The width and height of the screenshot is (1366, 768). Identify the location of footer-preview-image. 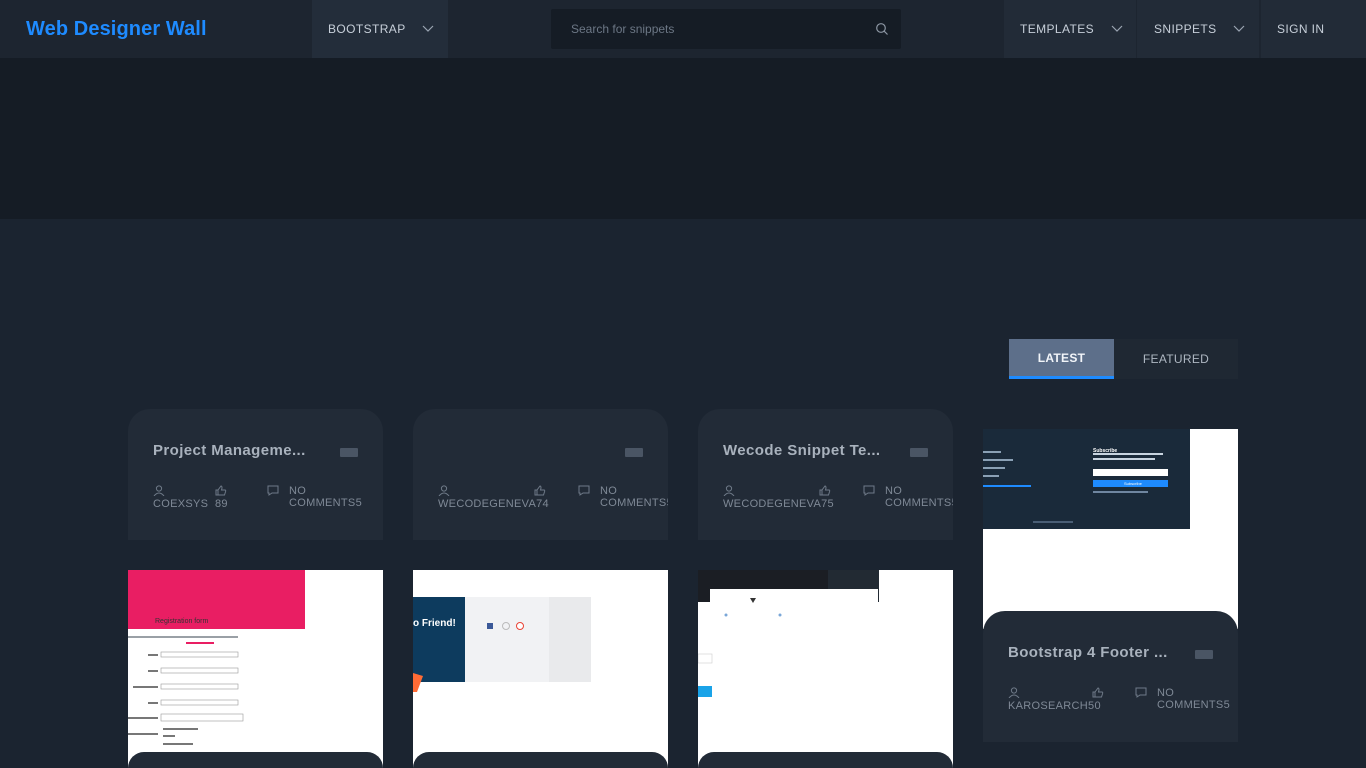
(1110, 529).